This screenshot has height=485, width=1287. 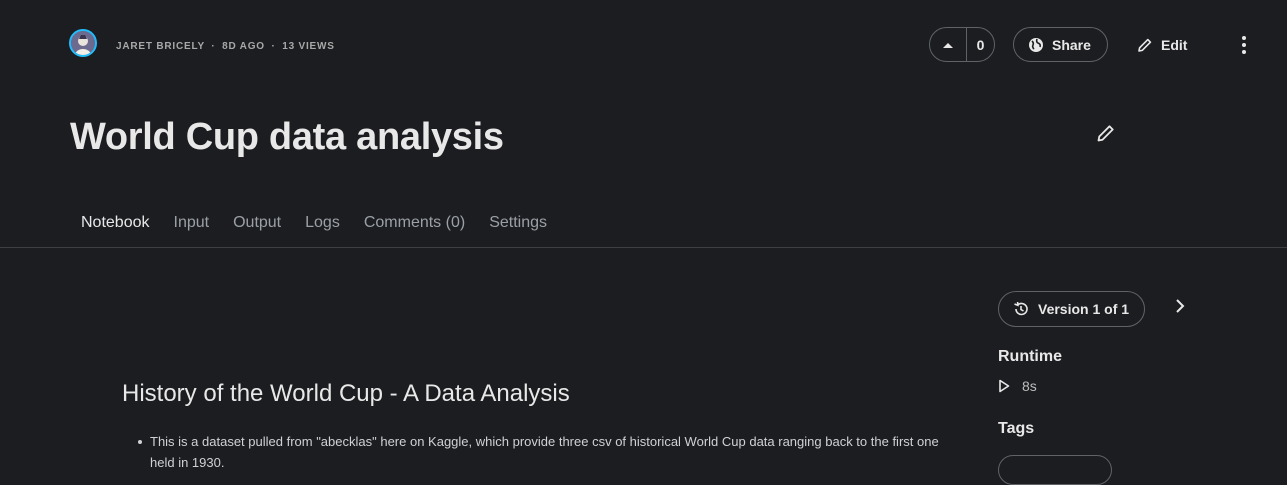 I want to click on view-count: 13 VIEWS, so click(x=308, y=46).